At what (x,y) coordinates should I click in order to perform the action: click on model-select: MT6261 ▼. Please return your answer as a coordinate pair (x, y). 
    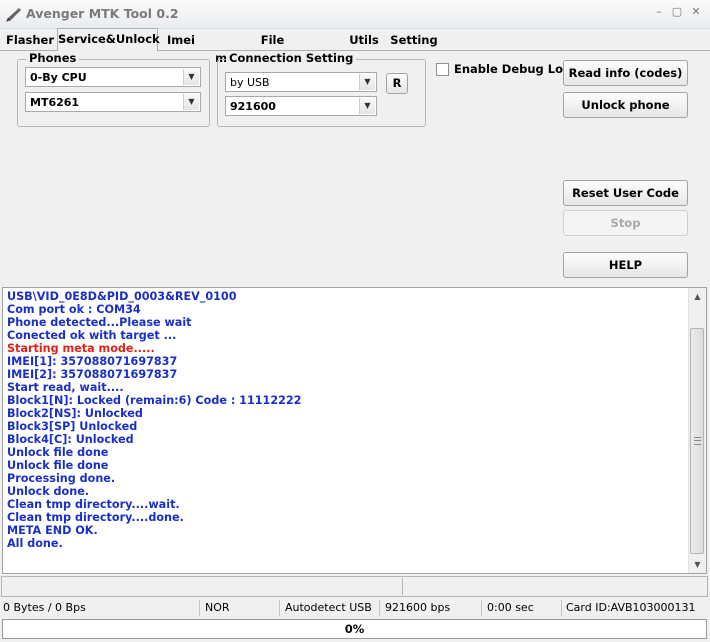
    Looking at the image, I should click on (113, 102).